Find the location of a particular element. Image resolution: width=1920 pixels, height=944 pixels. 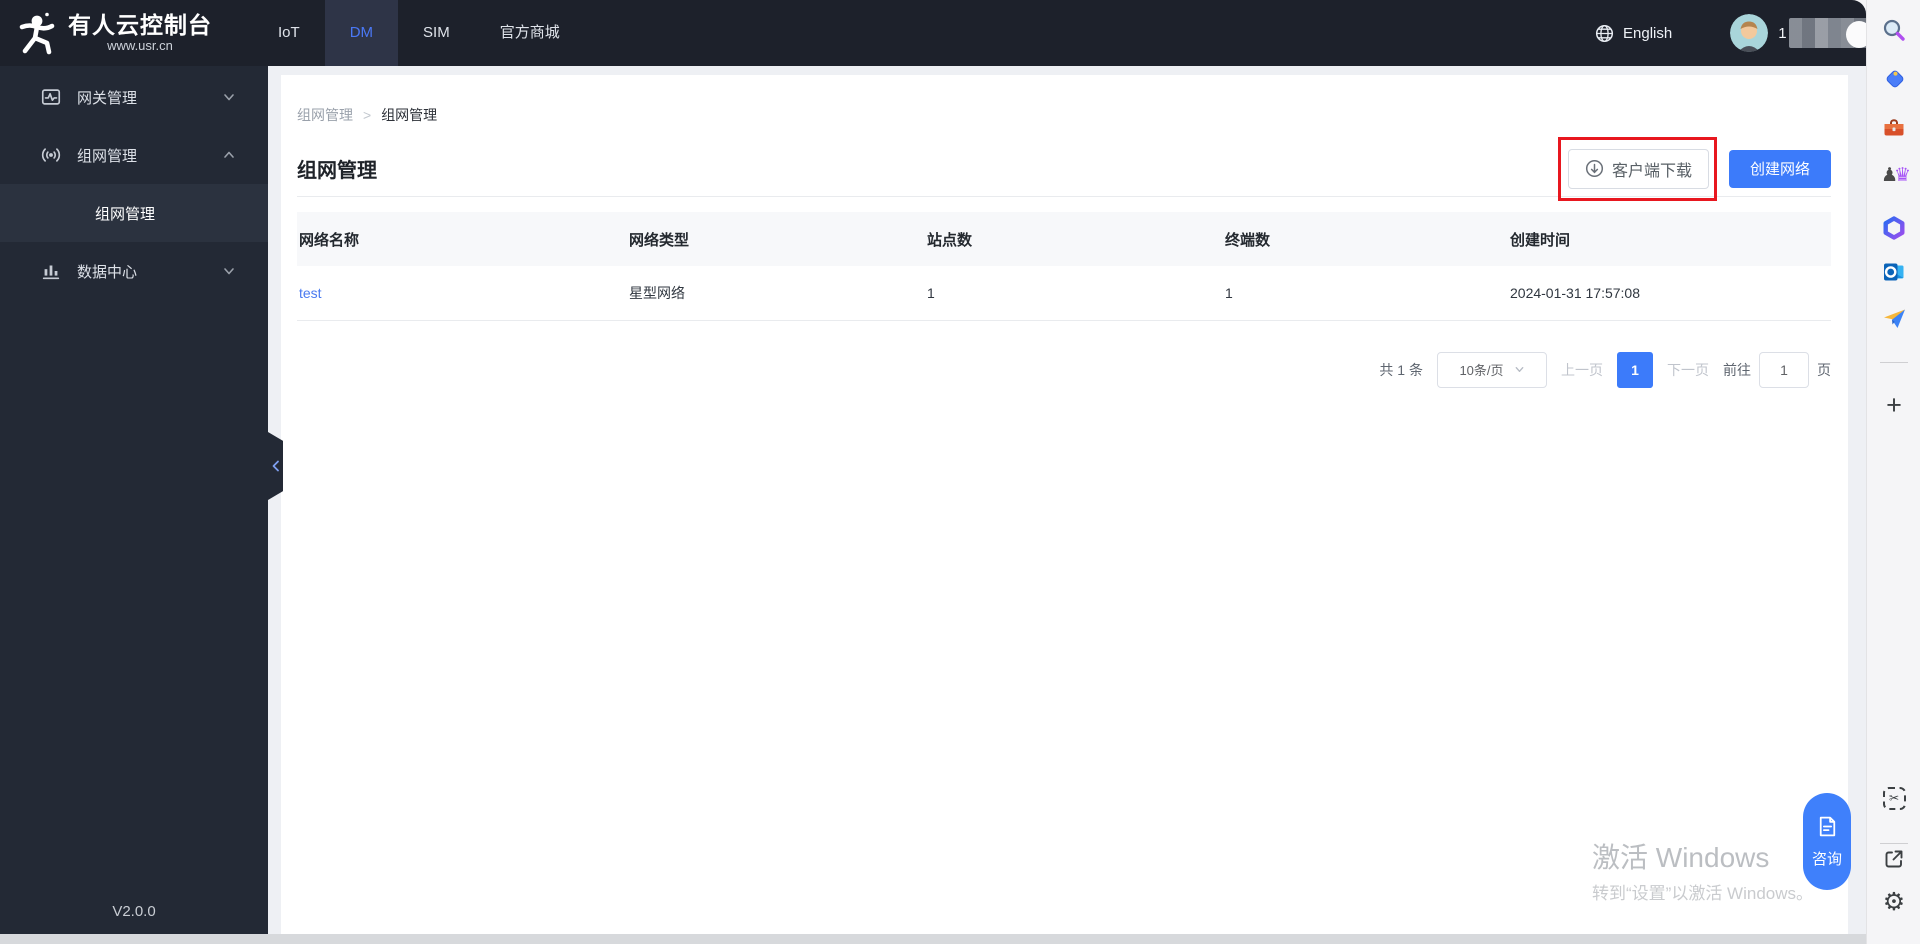

chevron-left-icon is located at coordinates (275, 466).